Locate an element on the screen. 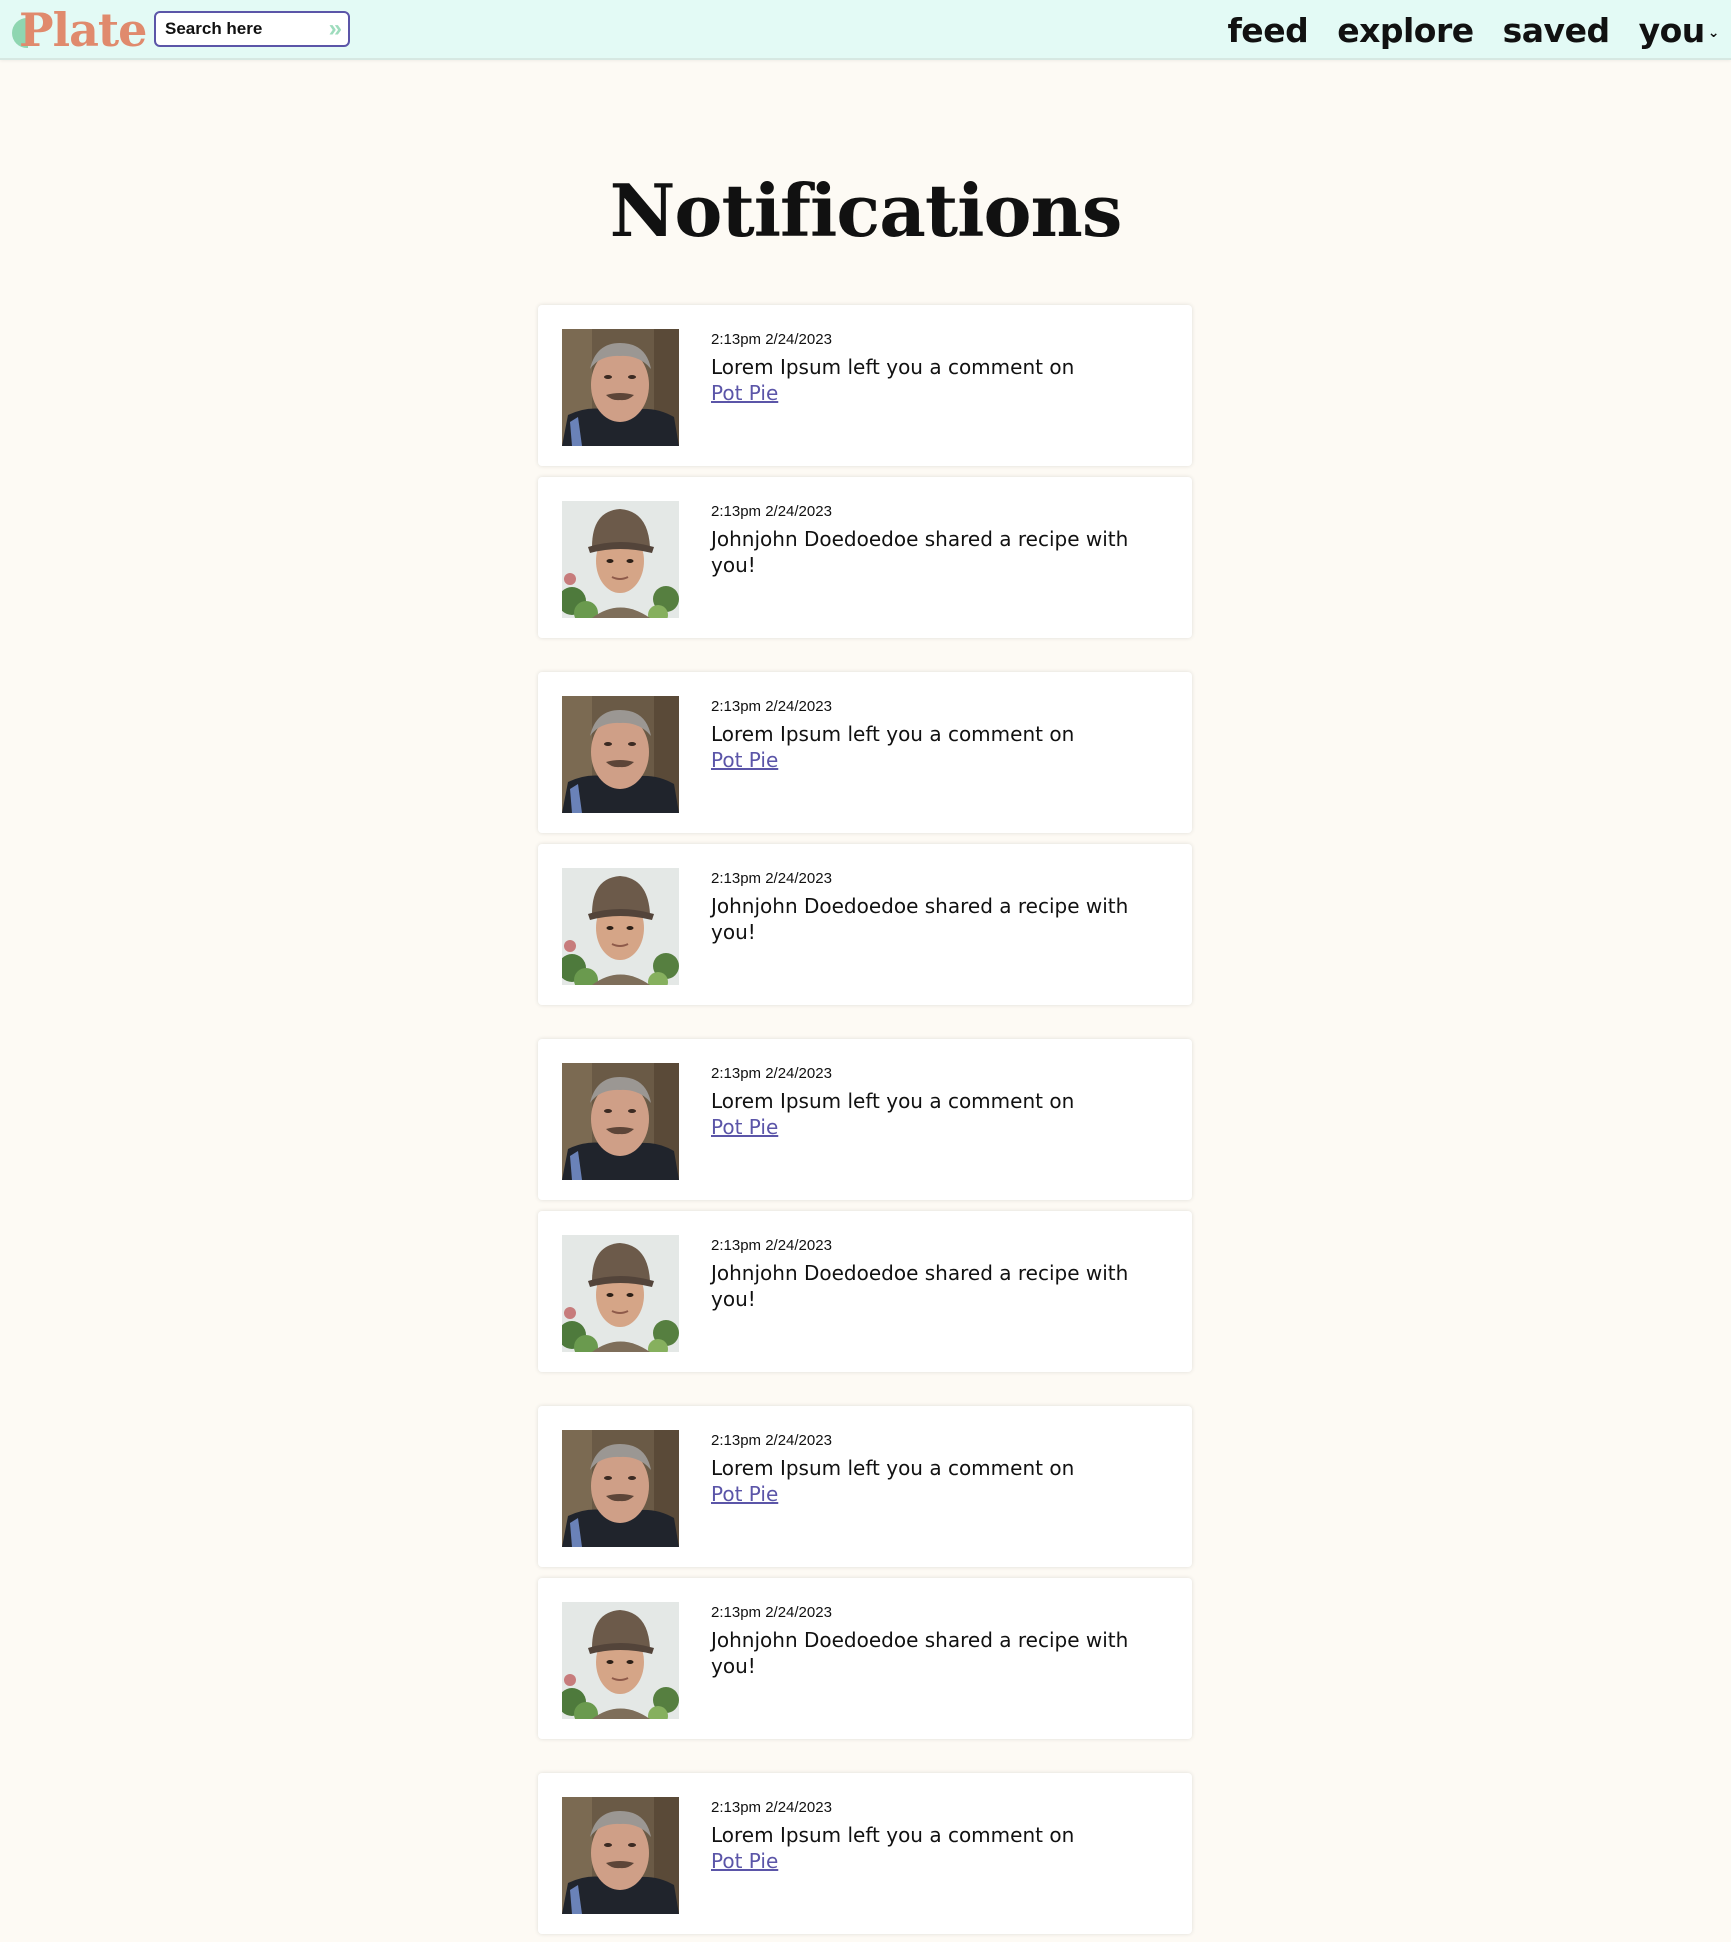 The image size is (1731, 1942). chevron-down-icon: ⌄ is located at coordinates (1714, 33).